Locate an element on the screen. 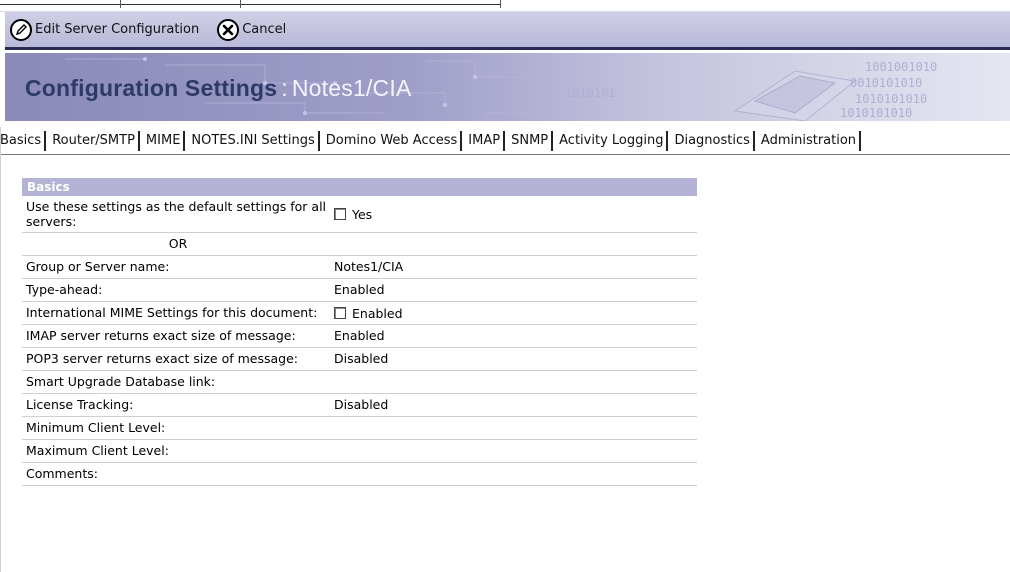  cancel-button: Cancel is located at coordinates (251, 30).